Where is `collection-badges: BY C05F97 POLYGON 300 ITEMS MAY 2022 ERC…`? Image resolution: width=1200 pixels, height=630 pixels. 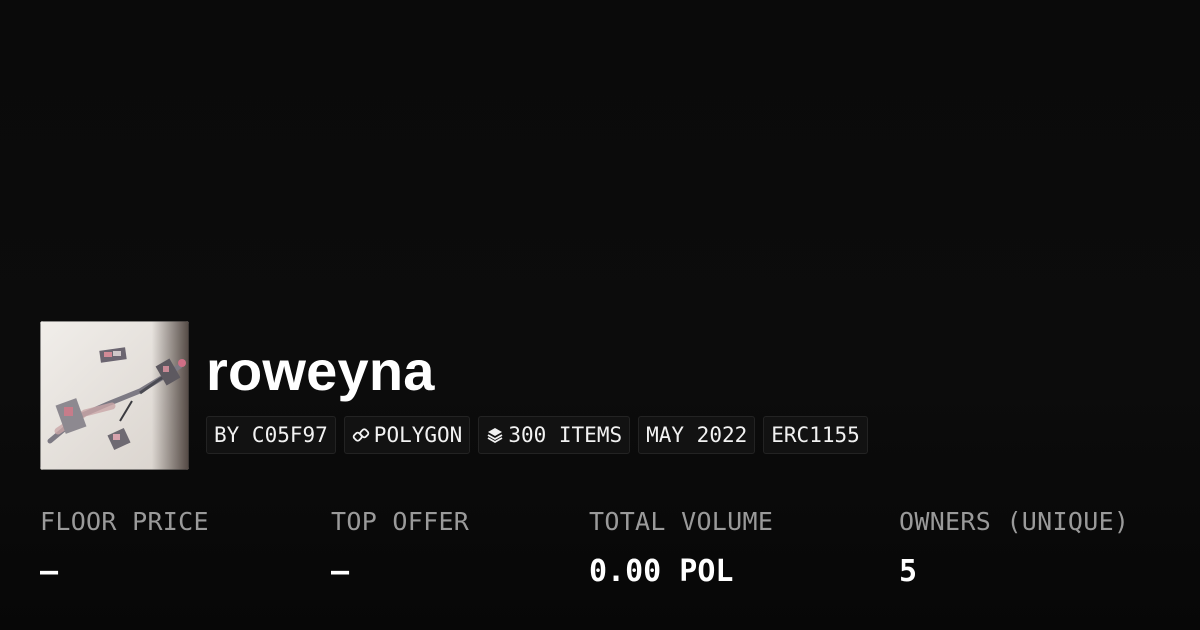 collection-badges: BY C05F97 POLYGON 300 ITEMS MAY 2022 ERC… is located at coordinates (537, 435).